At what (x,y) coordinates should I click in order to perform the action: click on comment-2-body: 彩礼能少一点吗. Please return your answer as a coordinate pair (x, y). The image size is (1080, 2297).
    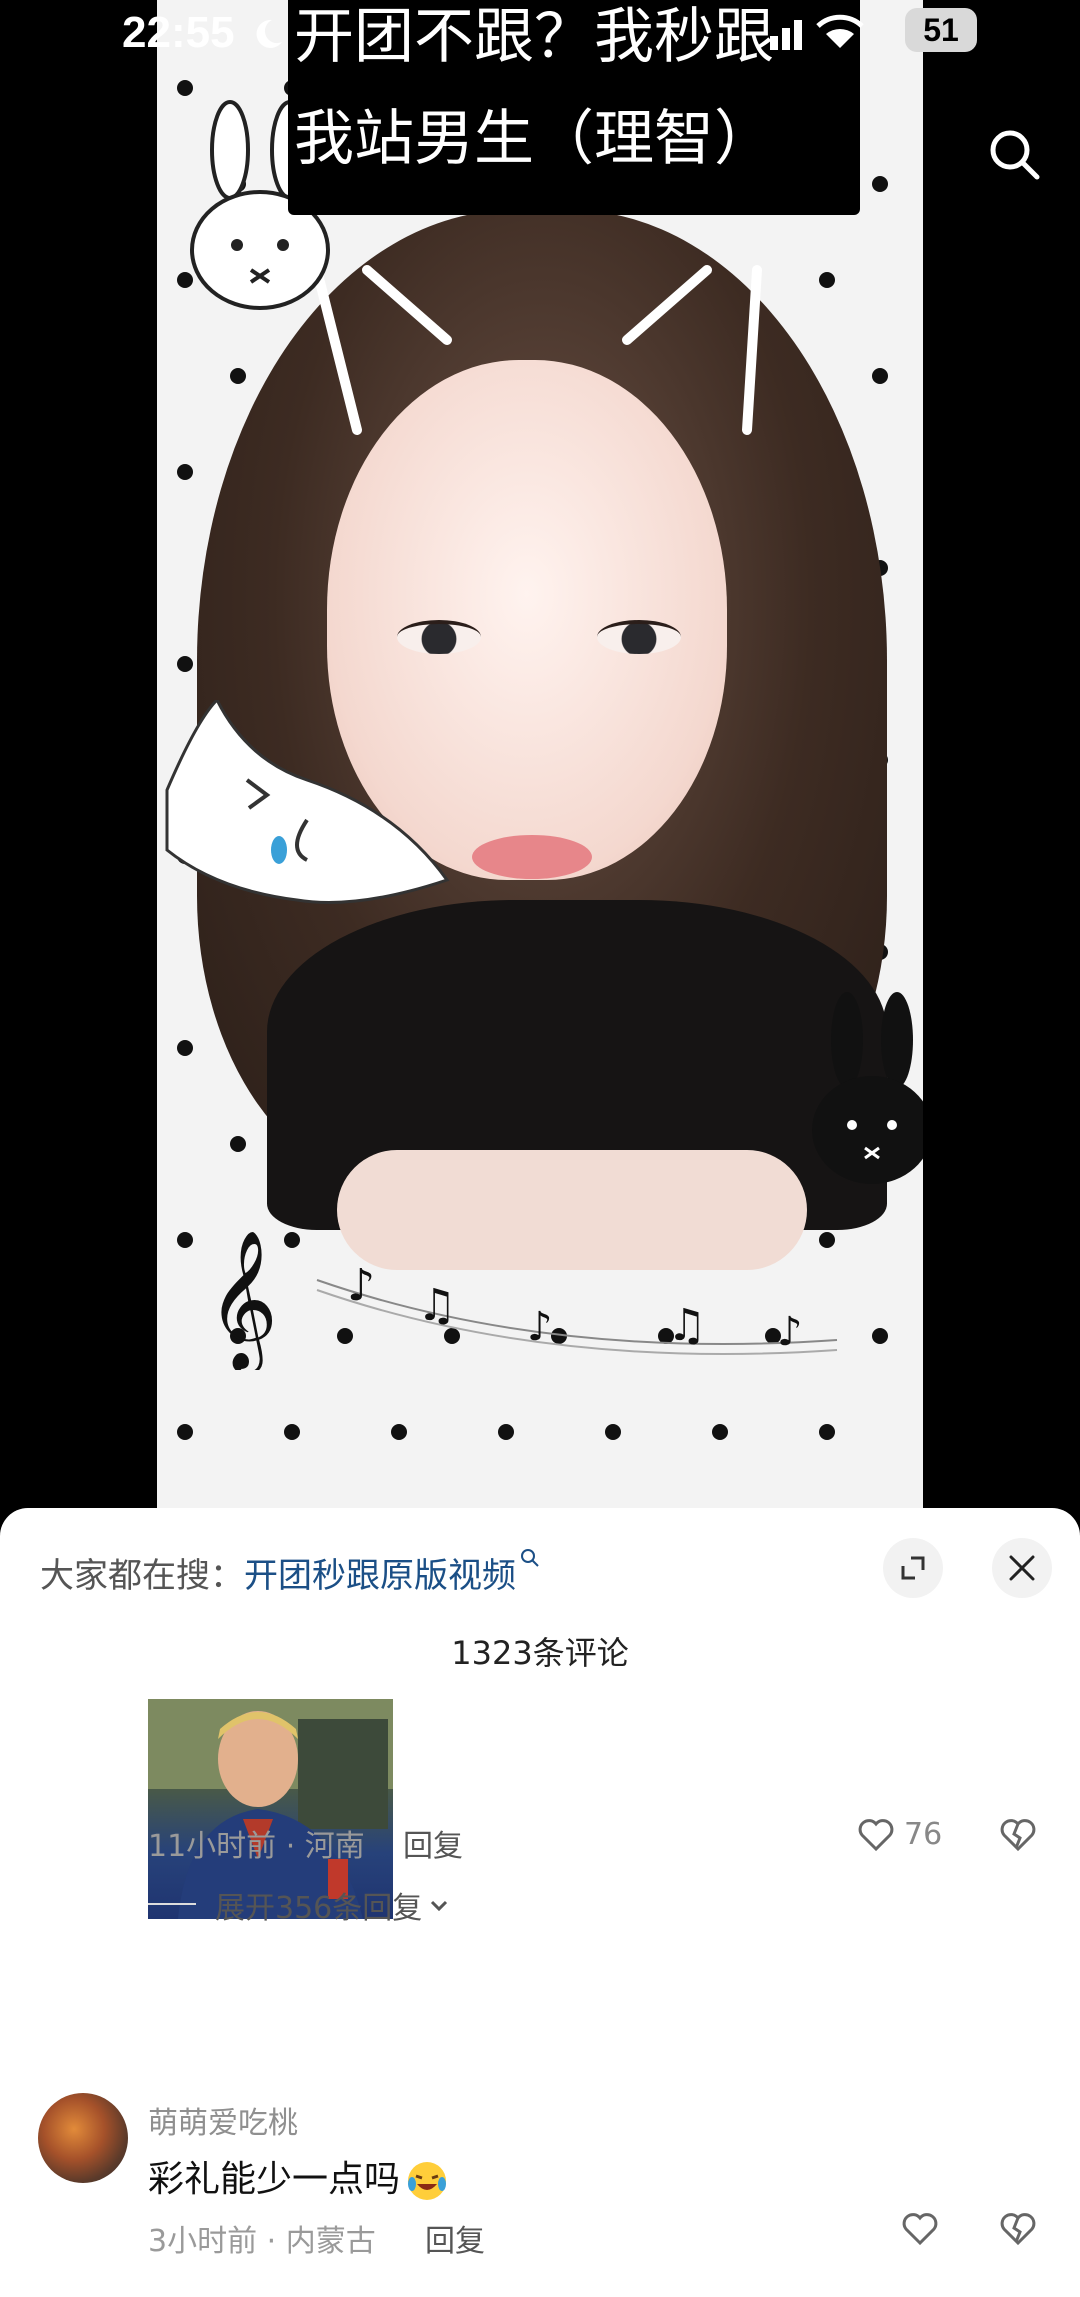
    Looking at the image, I should click on (274, 2179).